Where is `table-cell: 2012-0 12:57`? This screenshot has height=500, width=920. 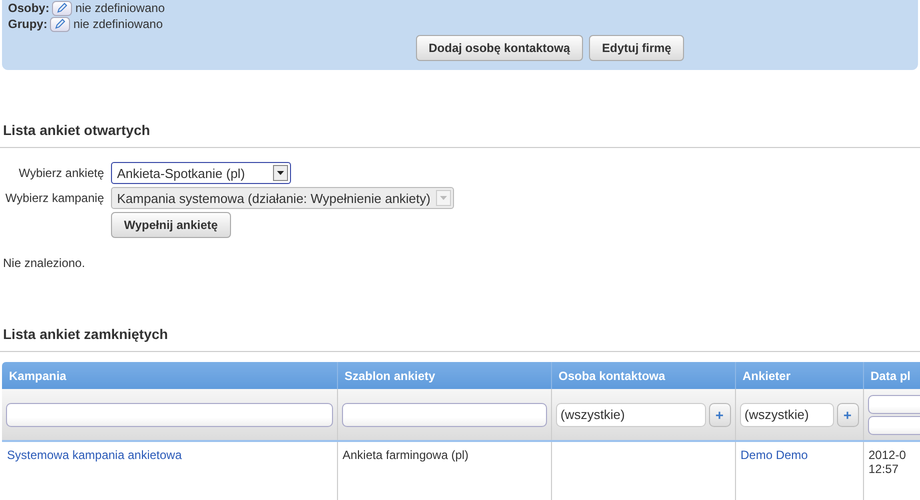 table-cell: 2012-0 12:57 is located at coordinates (887, 462).